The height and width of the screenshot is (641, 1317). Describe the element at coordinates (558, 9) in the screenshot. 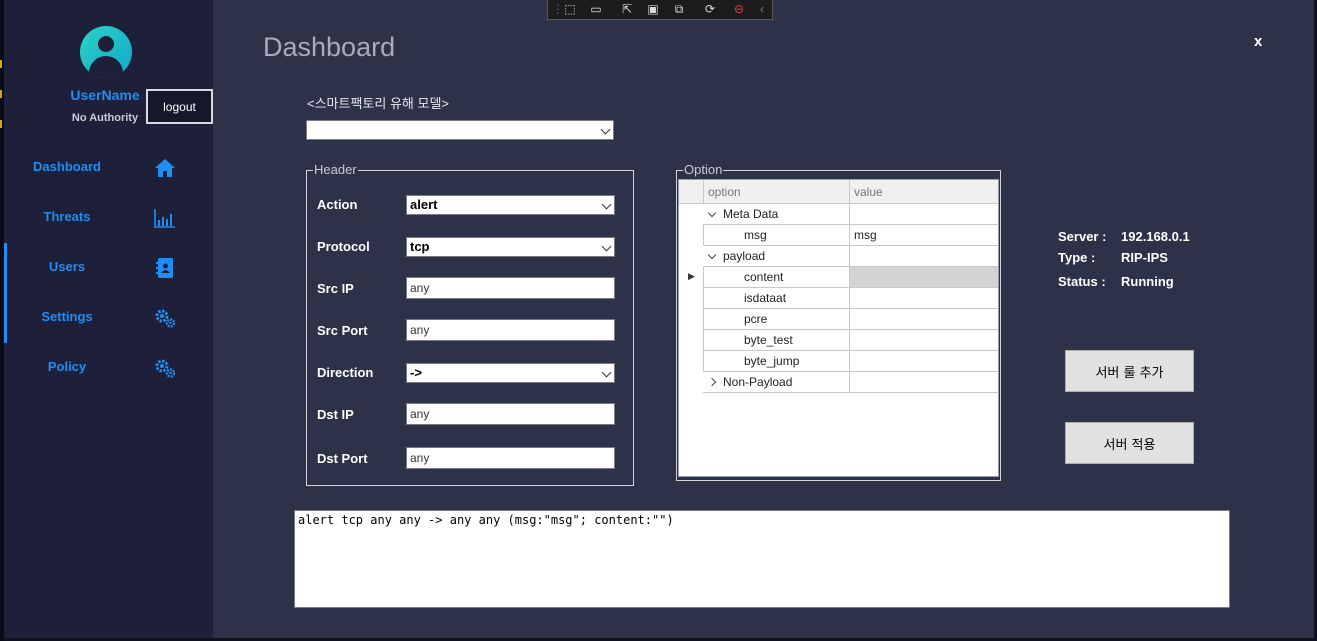

I see `grip-icon: ⋮` at that location.